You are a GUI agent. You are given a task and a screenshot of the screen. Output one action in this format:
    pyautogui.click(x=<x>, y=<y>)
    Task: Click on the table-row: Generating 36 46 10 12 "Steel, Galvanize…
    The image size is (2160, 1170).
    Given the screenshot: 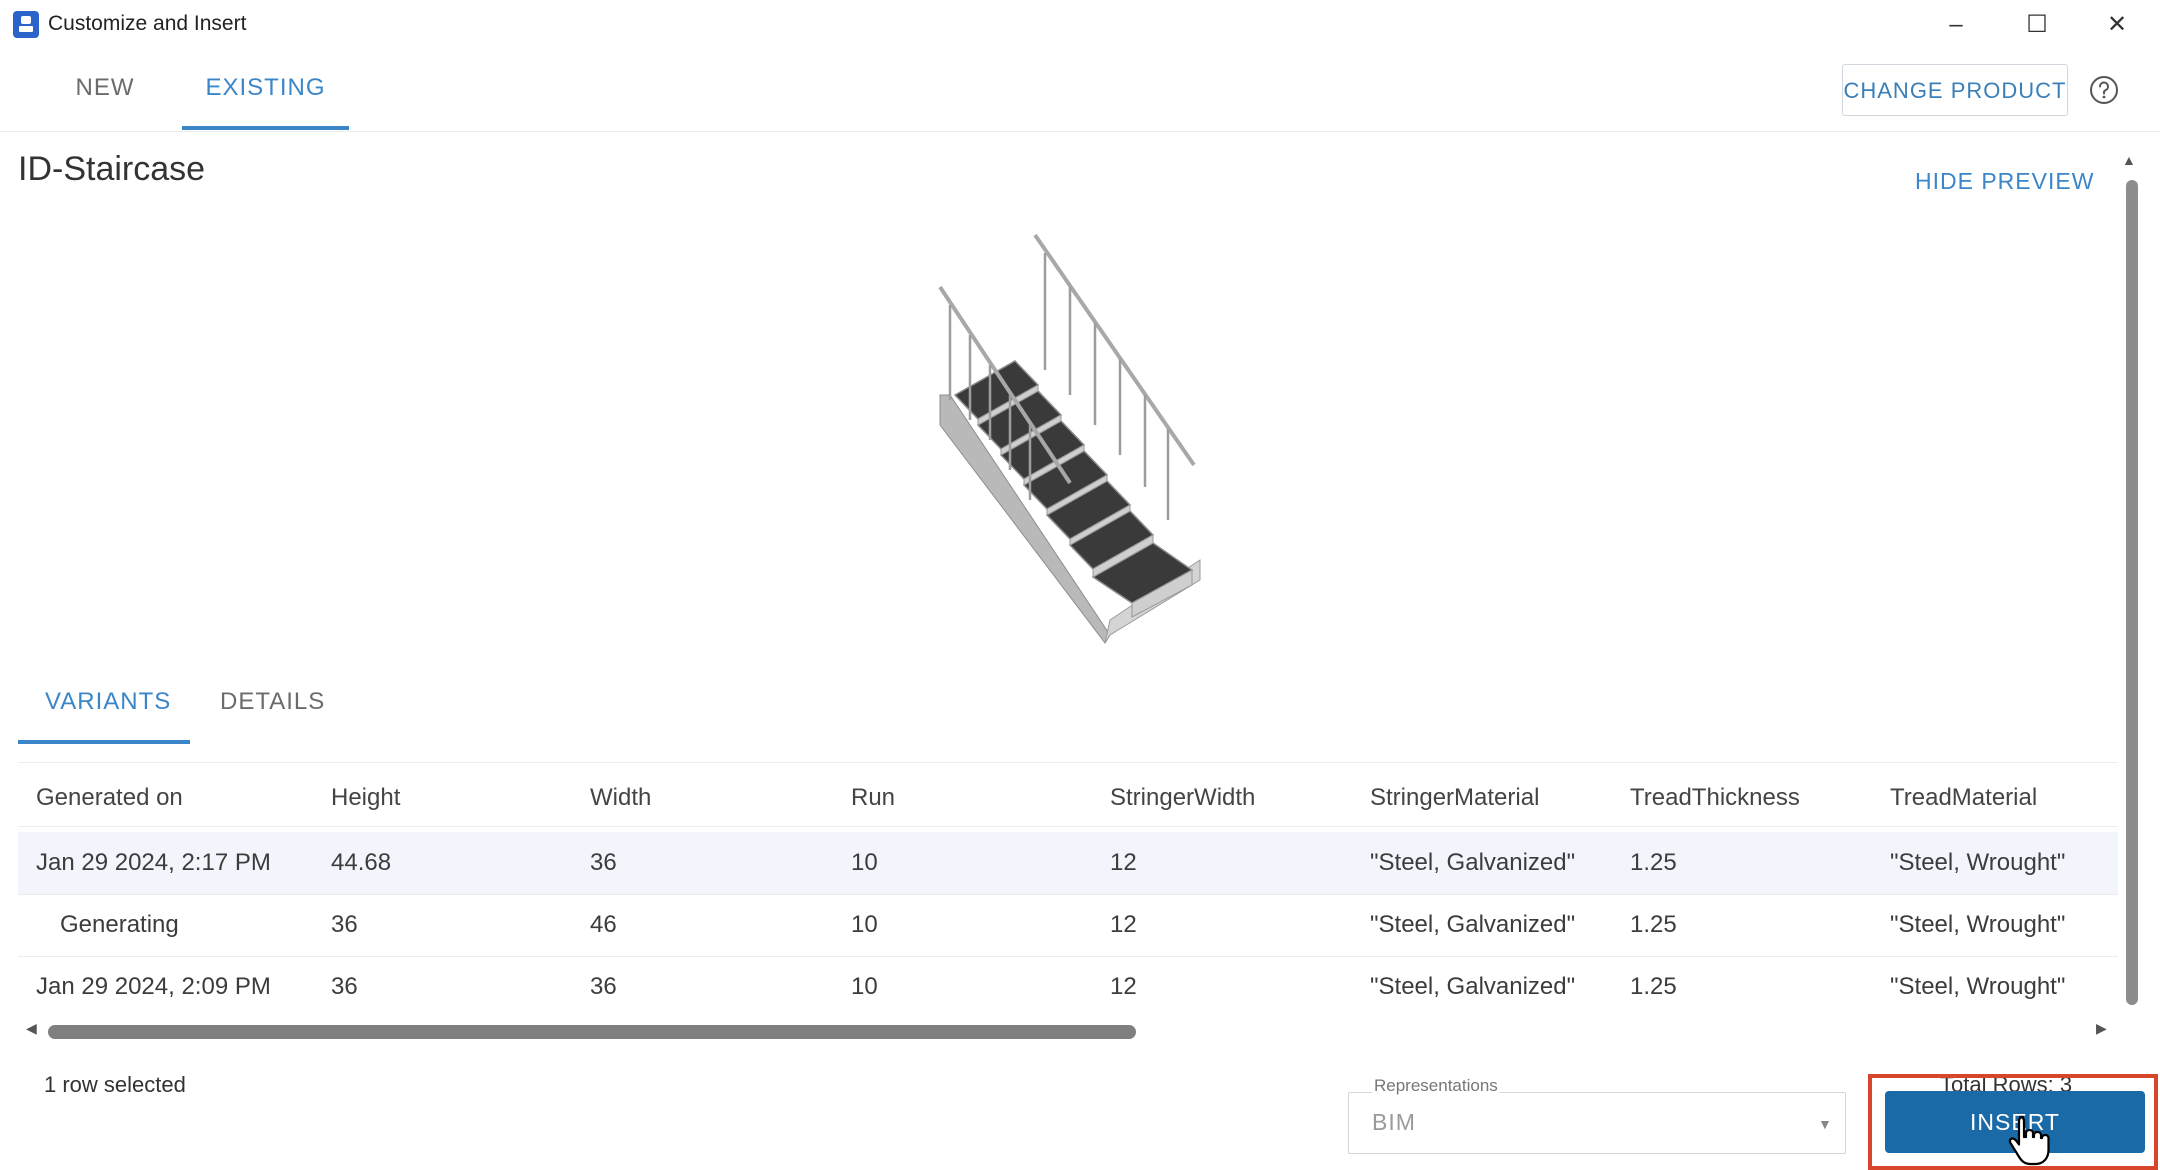 What is the action you would take?
    pyautogui.click(x=1068, y=925)
    